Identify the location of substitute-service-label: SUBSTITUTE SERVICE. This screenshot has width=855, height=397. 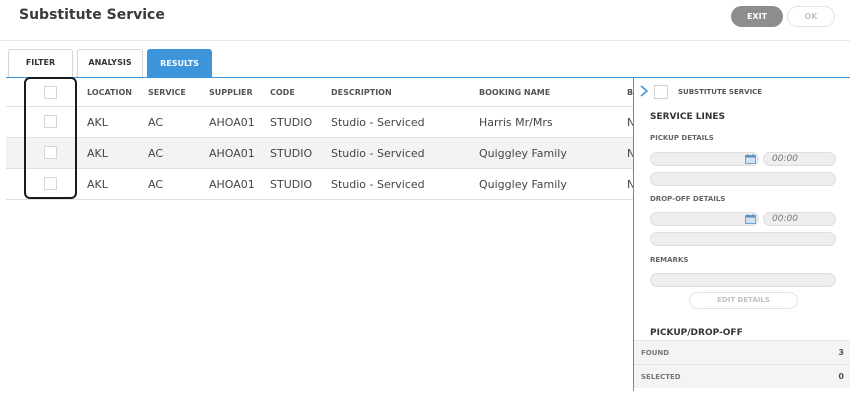
(720, 92).